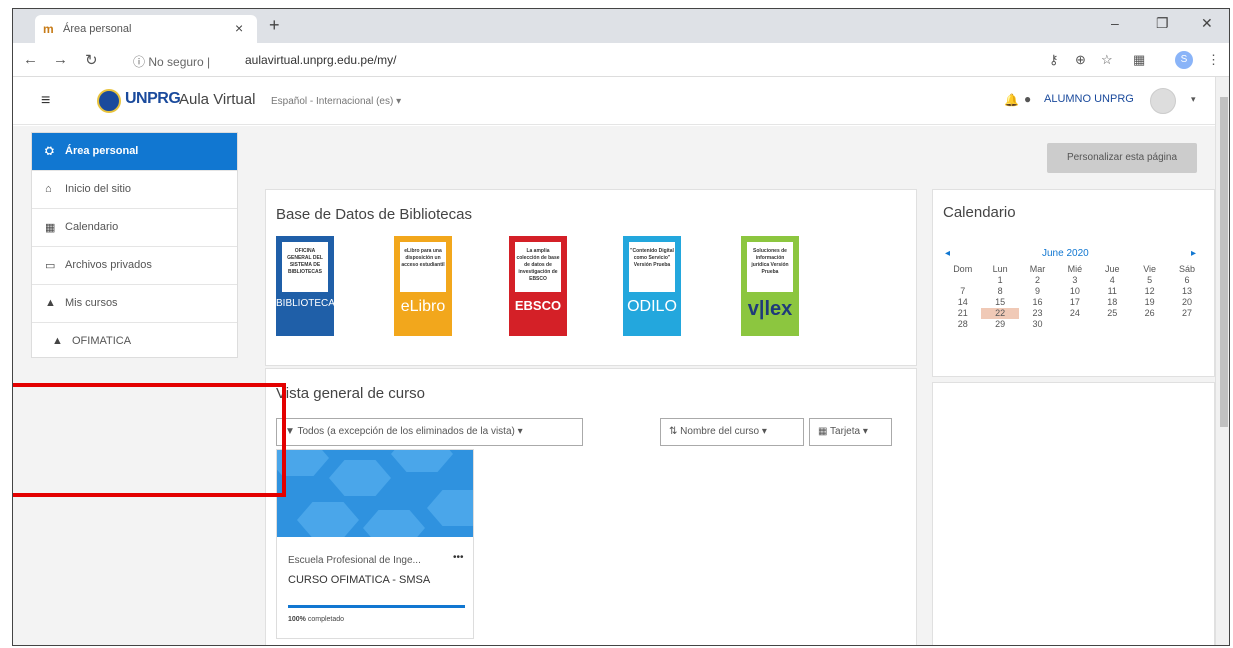  I want to click on key-icon: ⚷, so click(1054, 60).